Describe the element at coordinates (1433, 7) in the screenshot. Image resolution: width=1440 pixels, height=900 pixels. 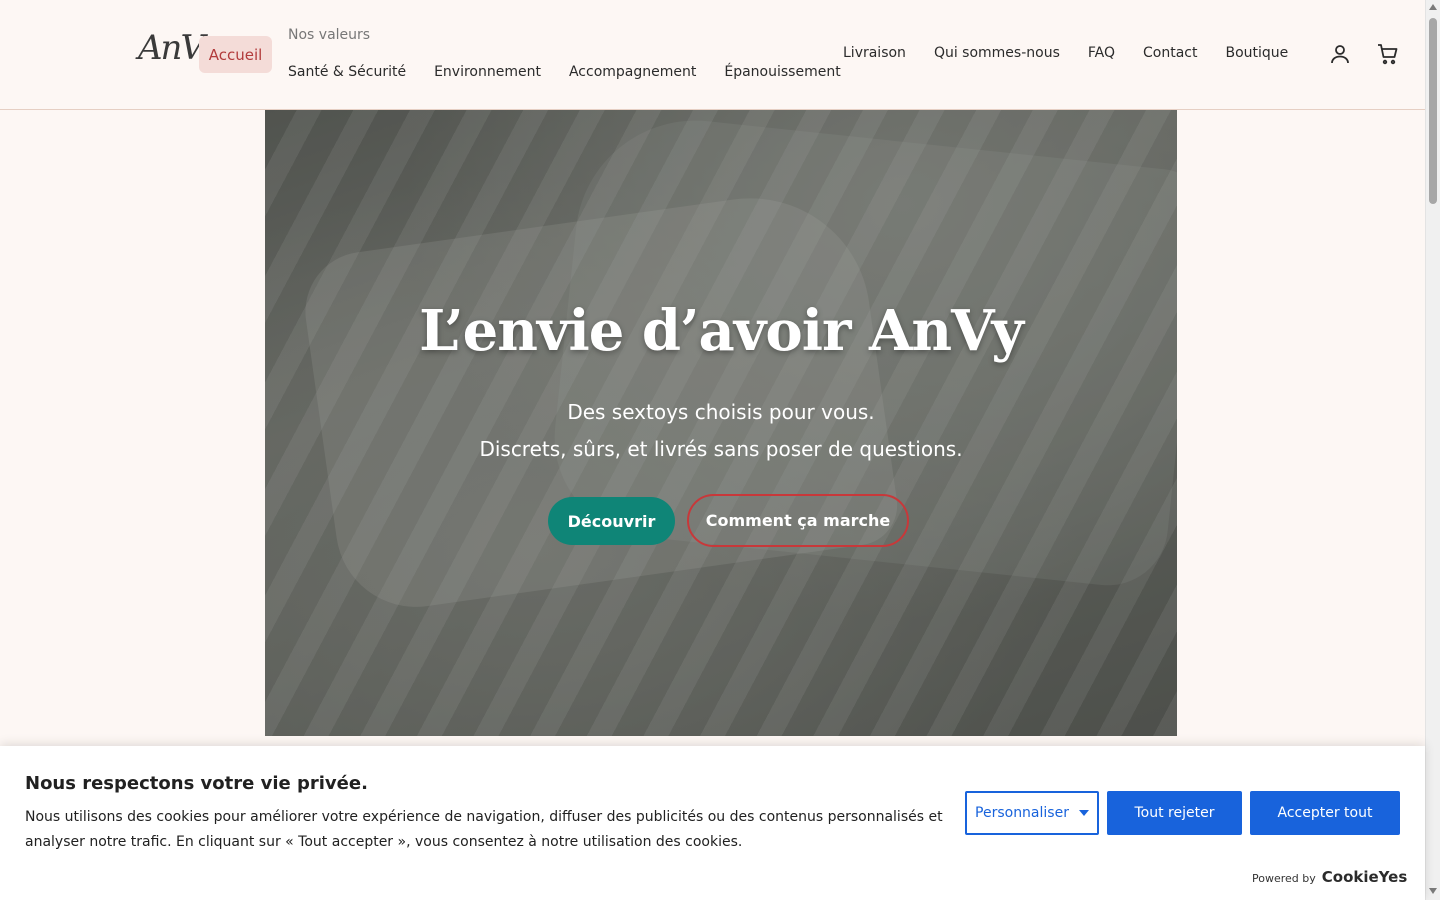
I see `scroll-up-arrow-icon` at that location.